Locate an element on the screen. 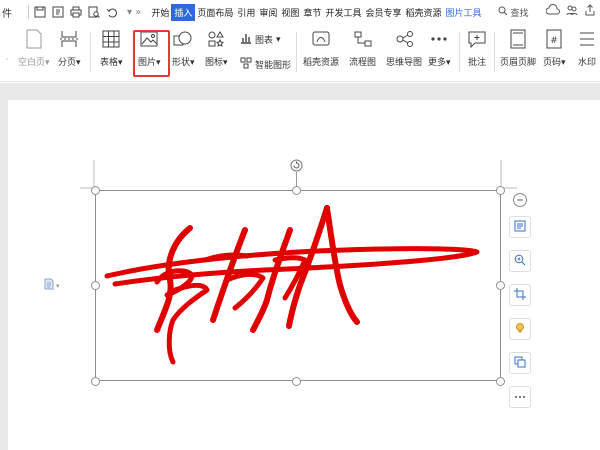 The width and height of the screenshot is (600, 450). layout-options-button: ▾ is located at coordinates (52, 285).